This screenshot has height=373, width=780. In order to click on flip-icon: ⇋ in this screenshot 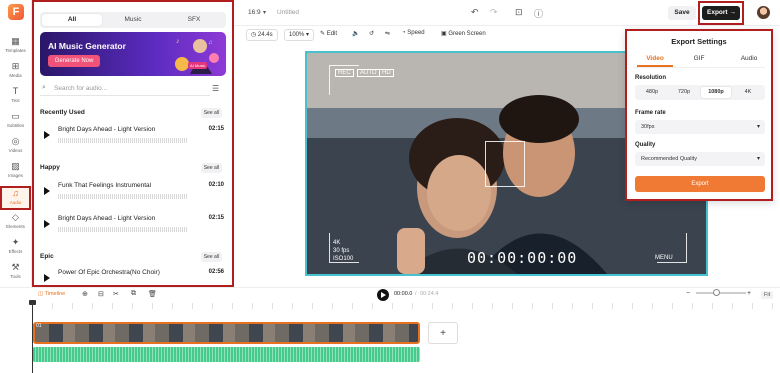, I will do `click(387, 33)`.